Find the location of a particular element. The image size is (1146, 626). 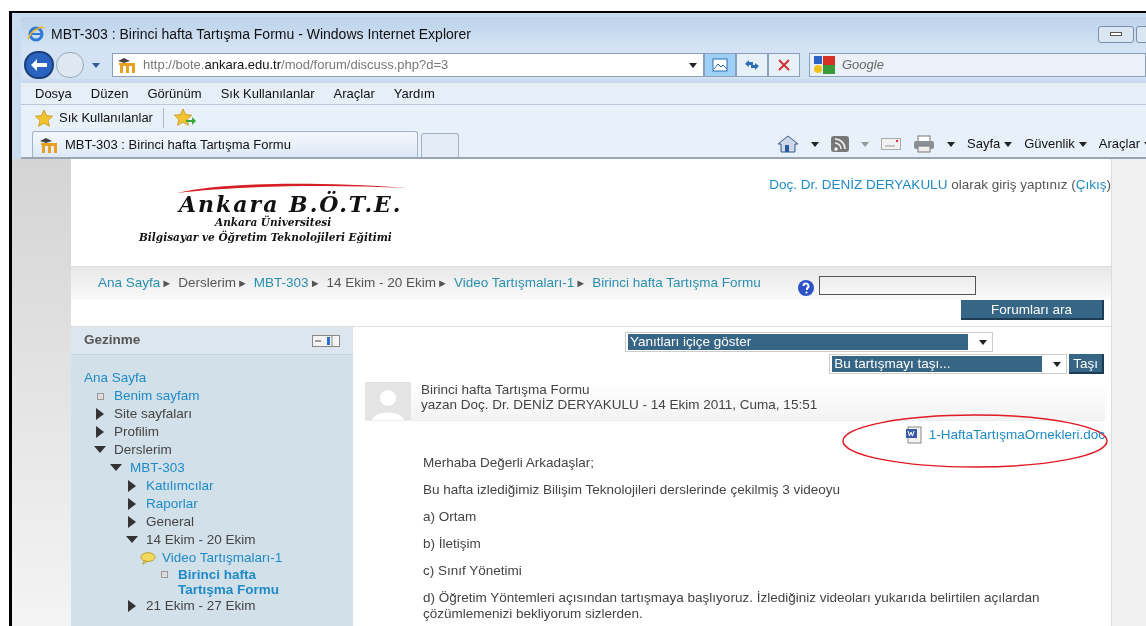

logout-paren: ) is located at coordinates (1108, 184).